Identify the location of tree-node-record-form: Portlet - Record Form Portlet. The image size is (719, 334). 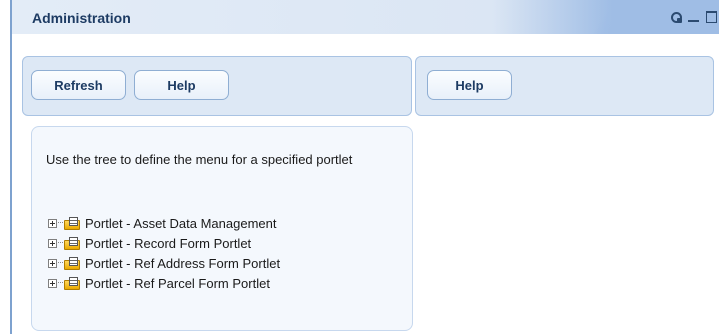
(164, 243).